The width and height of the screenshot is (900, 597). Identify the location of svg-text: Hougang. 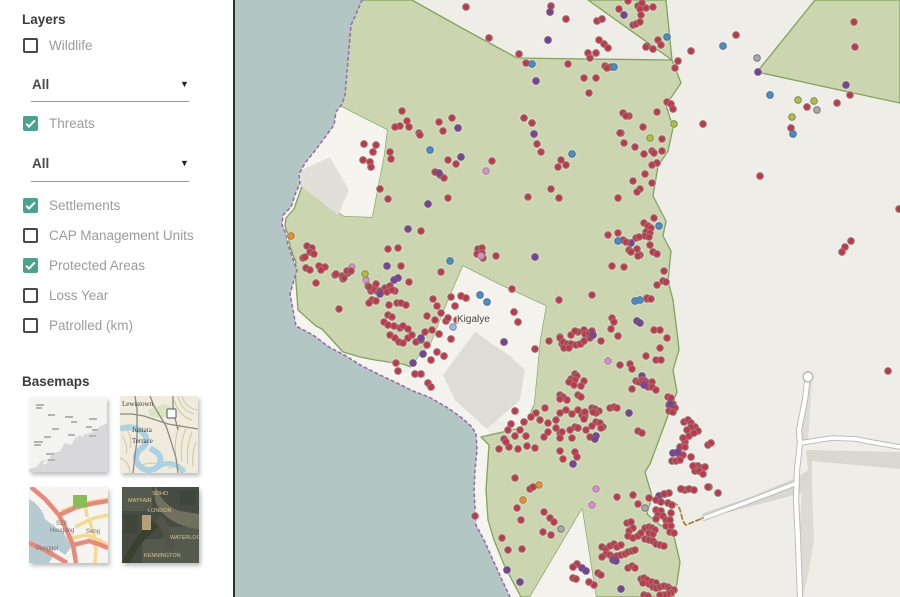
(62, 531).